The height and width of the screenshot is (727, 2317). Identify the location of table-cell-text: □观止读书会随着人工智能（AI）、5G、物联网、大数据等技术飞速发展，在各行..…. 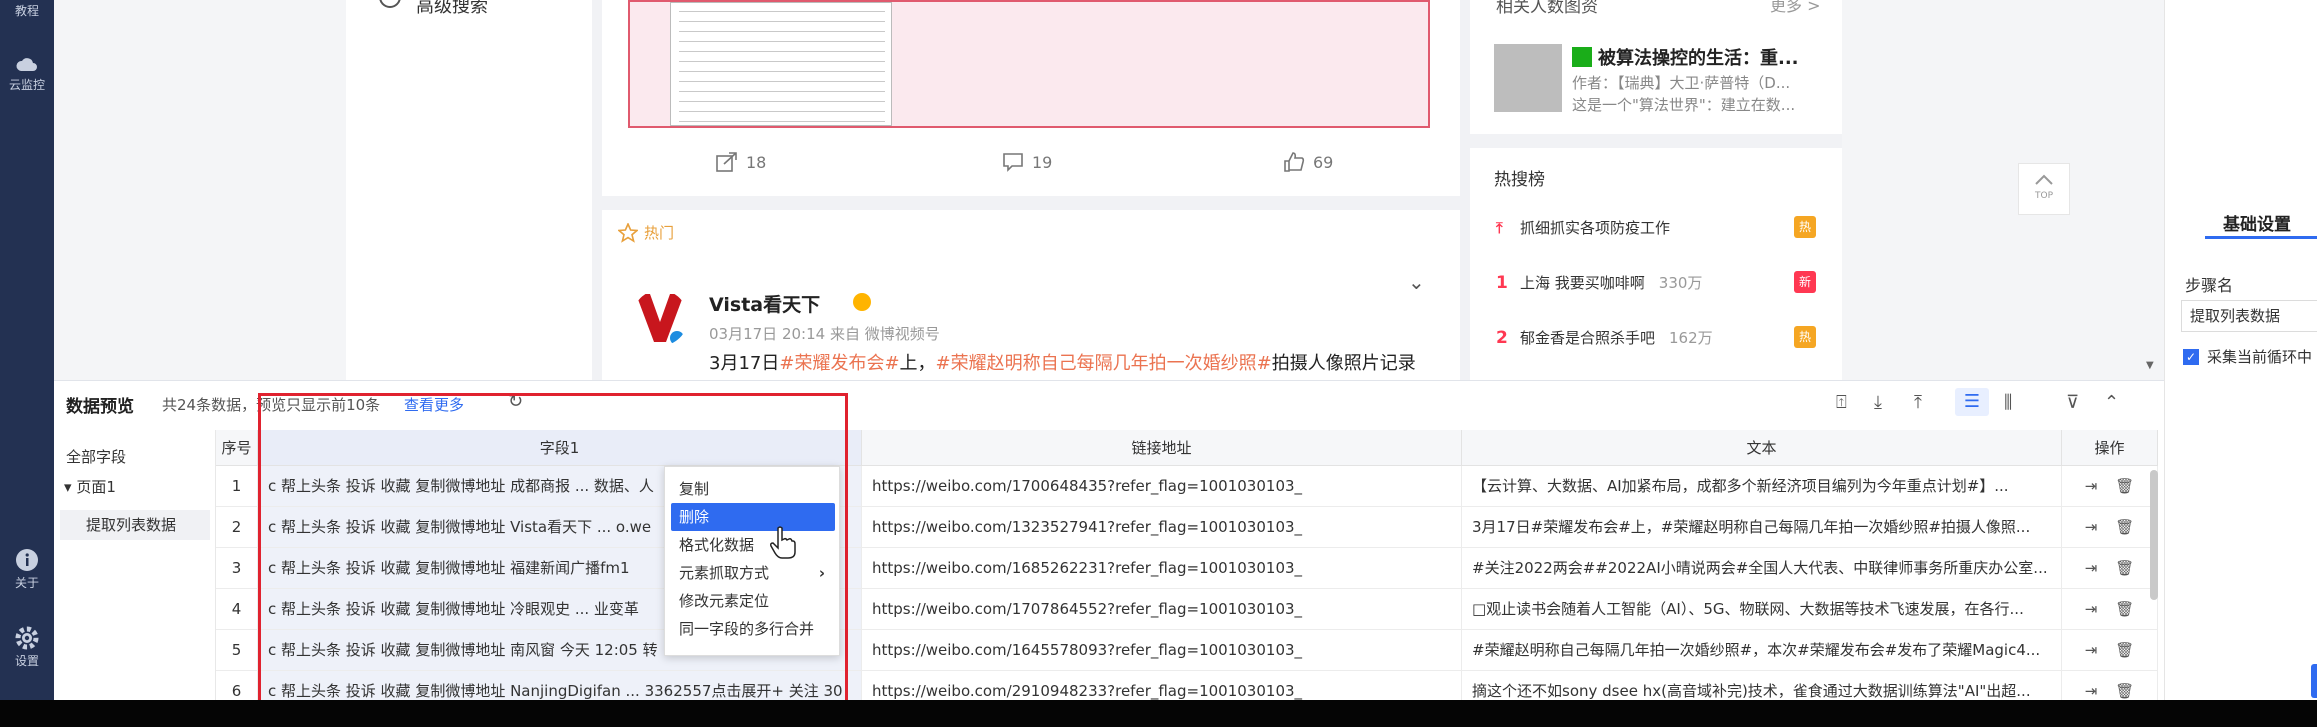
(1762, 609).